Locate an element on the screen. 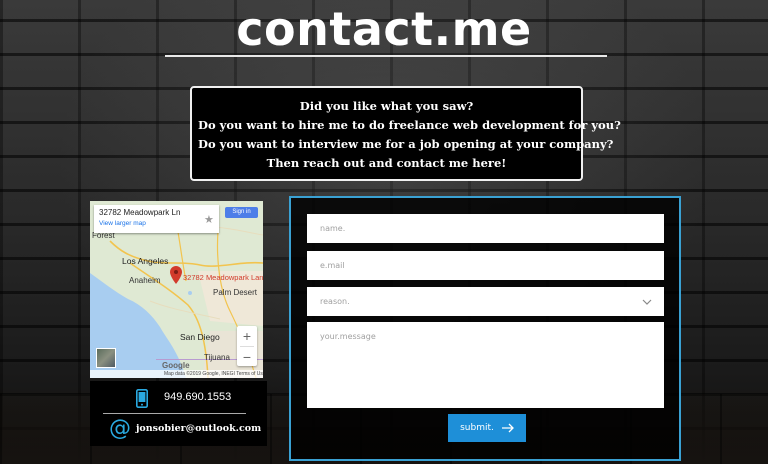  page-title: contact.me is located at coordinates (384, 29).